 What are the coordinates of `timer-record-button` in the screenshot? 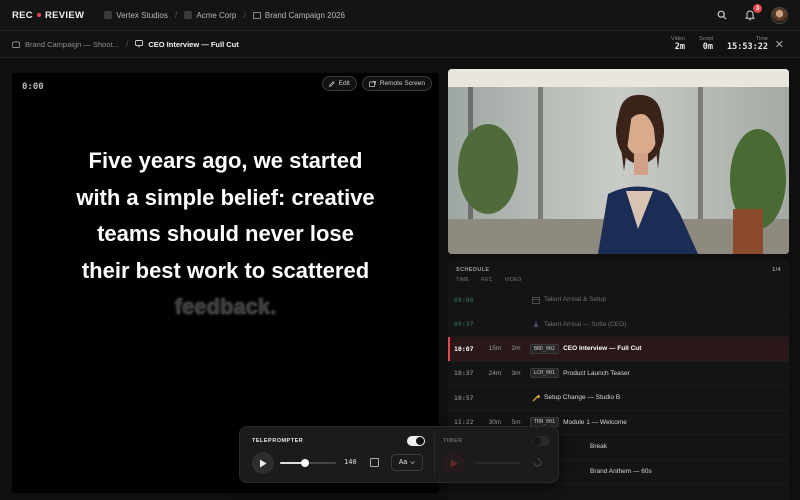 It's located at (454, 463).